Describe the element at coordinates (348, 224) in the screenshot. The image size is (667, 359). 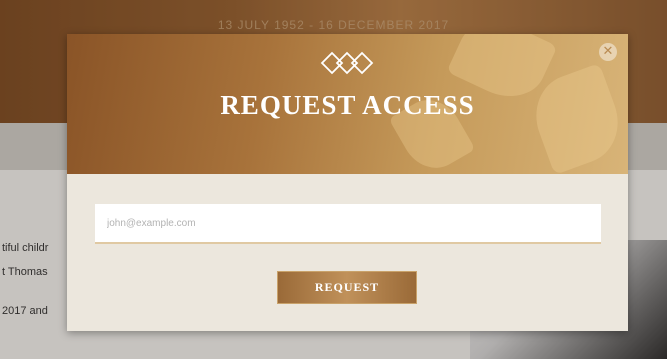
I see `email-field` at that location.